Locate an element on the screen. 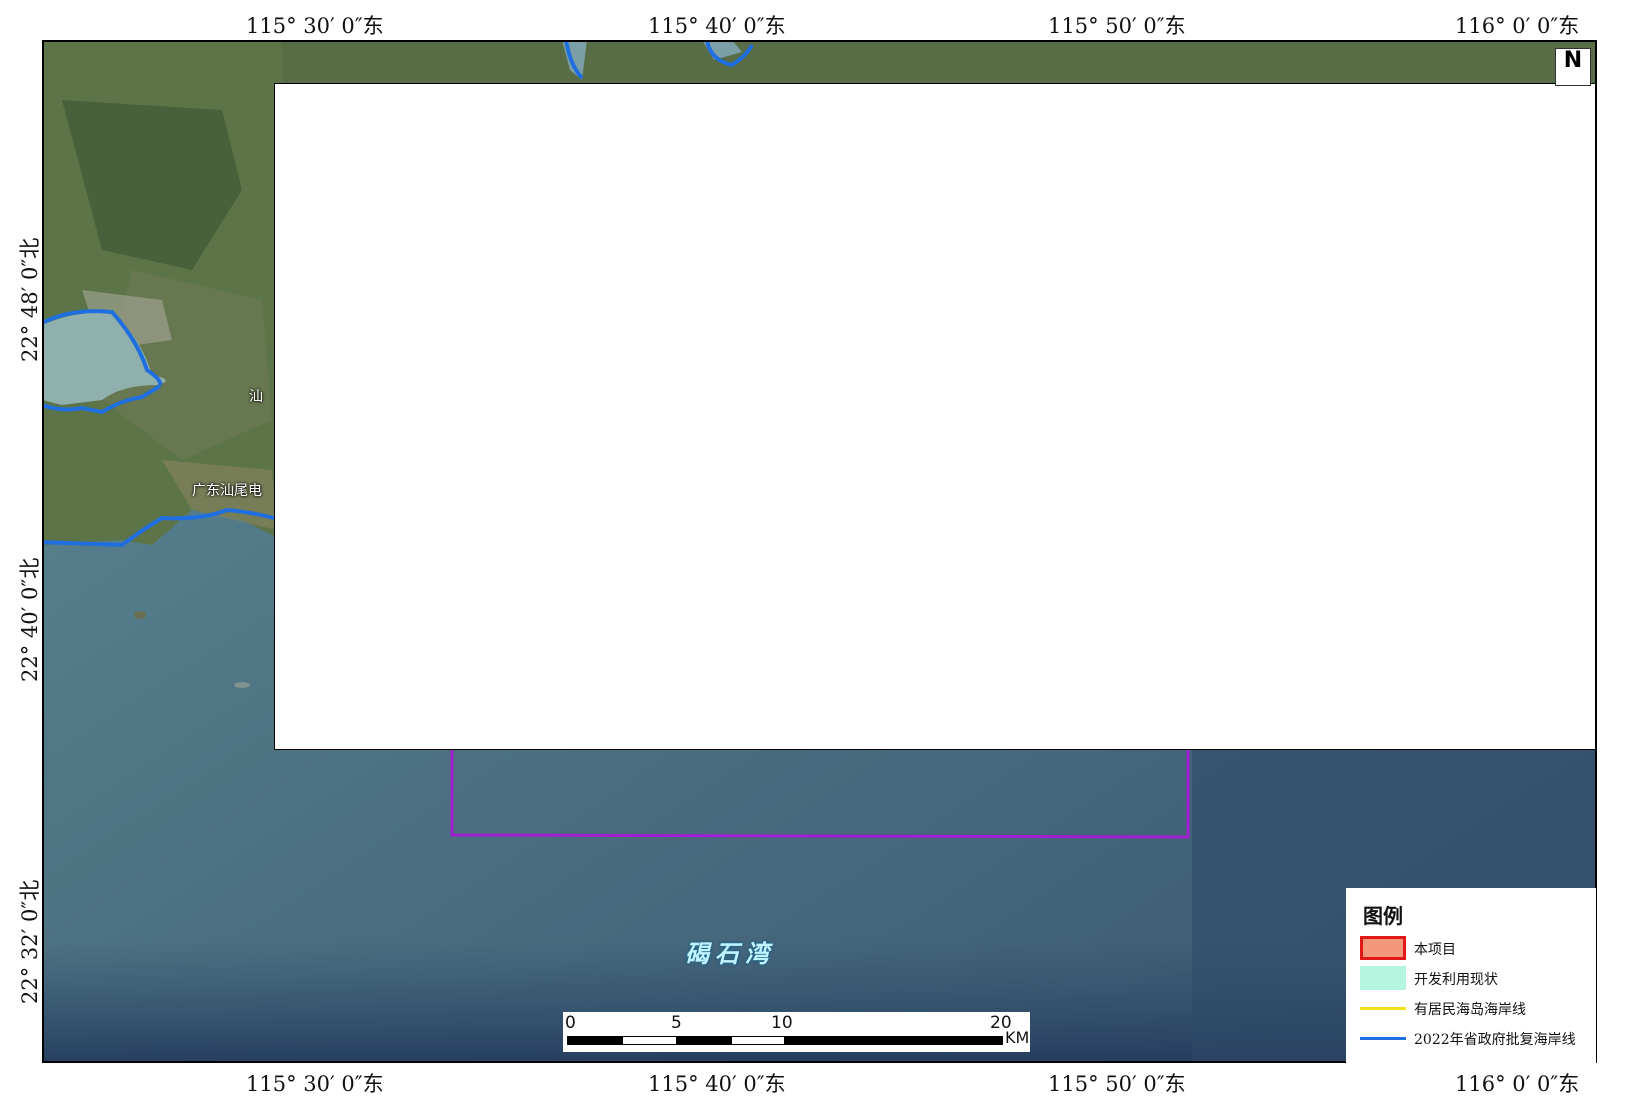 This screenshot has width=1626, height=1098. legend: 图例 本项目 开发利用现状 有居民海岛海岸线 2022年省政府批复海岸线 is located at coordinates (1471, 976).